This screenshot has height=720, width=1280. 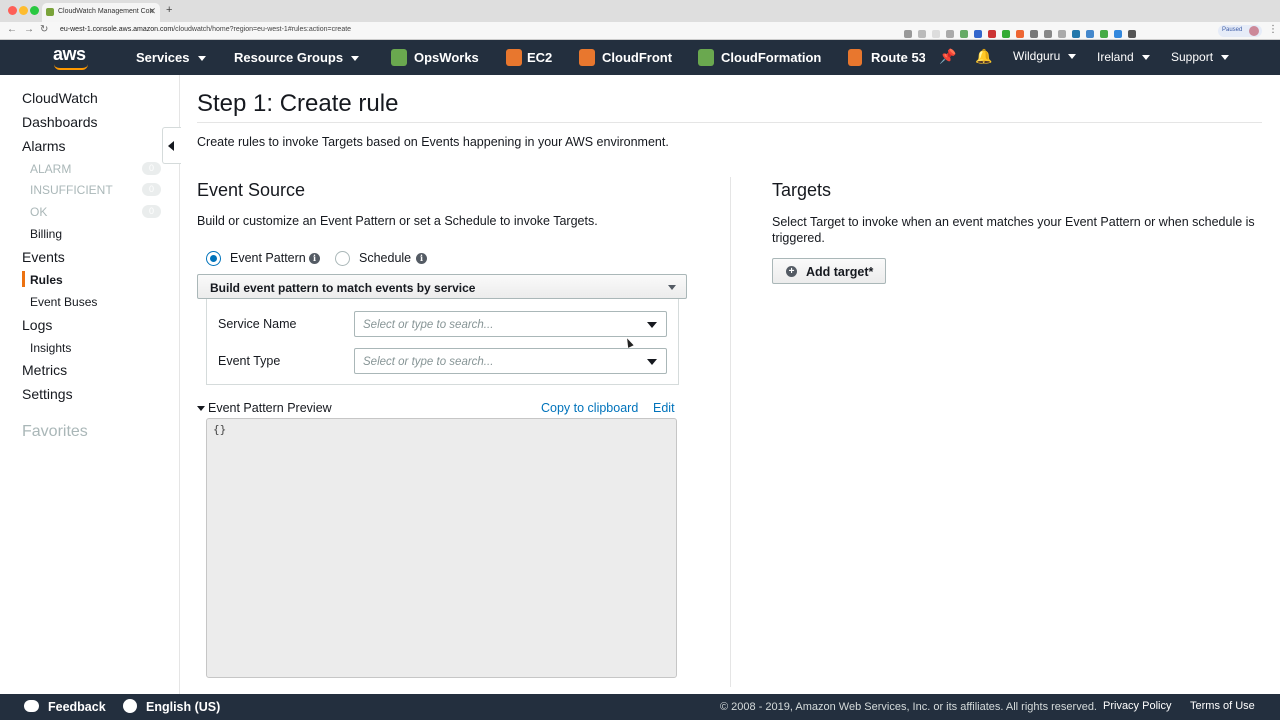 What do you see at coordinates (201, 409) in the screenshot?
I see `caret-down-icon` at bounding box center [201, 409].